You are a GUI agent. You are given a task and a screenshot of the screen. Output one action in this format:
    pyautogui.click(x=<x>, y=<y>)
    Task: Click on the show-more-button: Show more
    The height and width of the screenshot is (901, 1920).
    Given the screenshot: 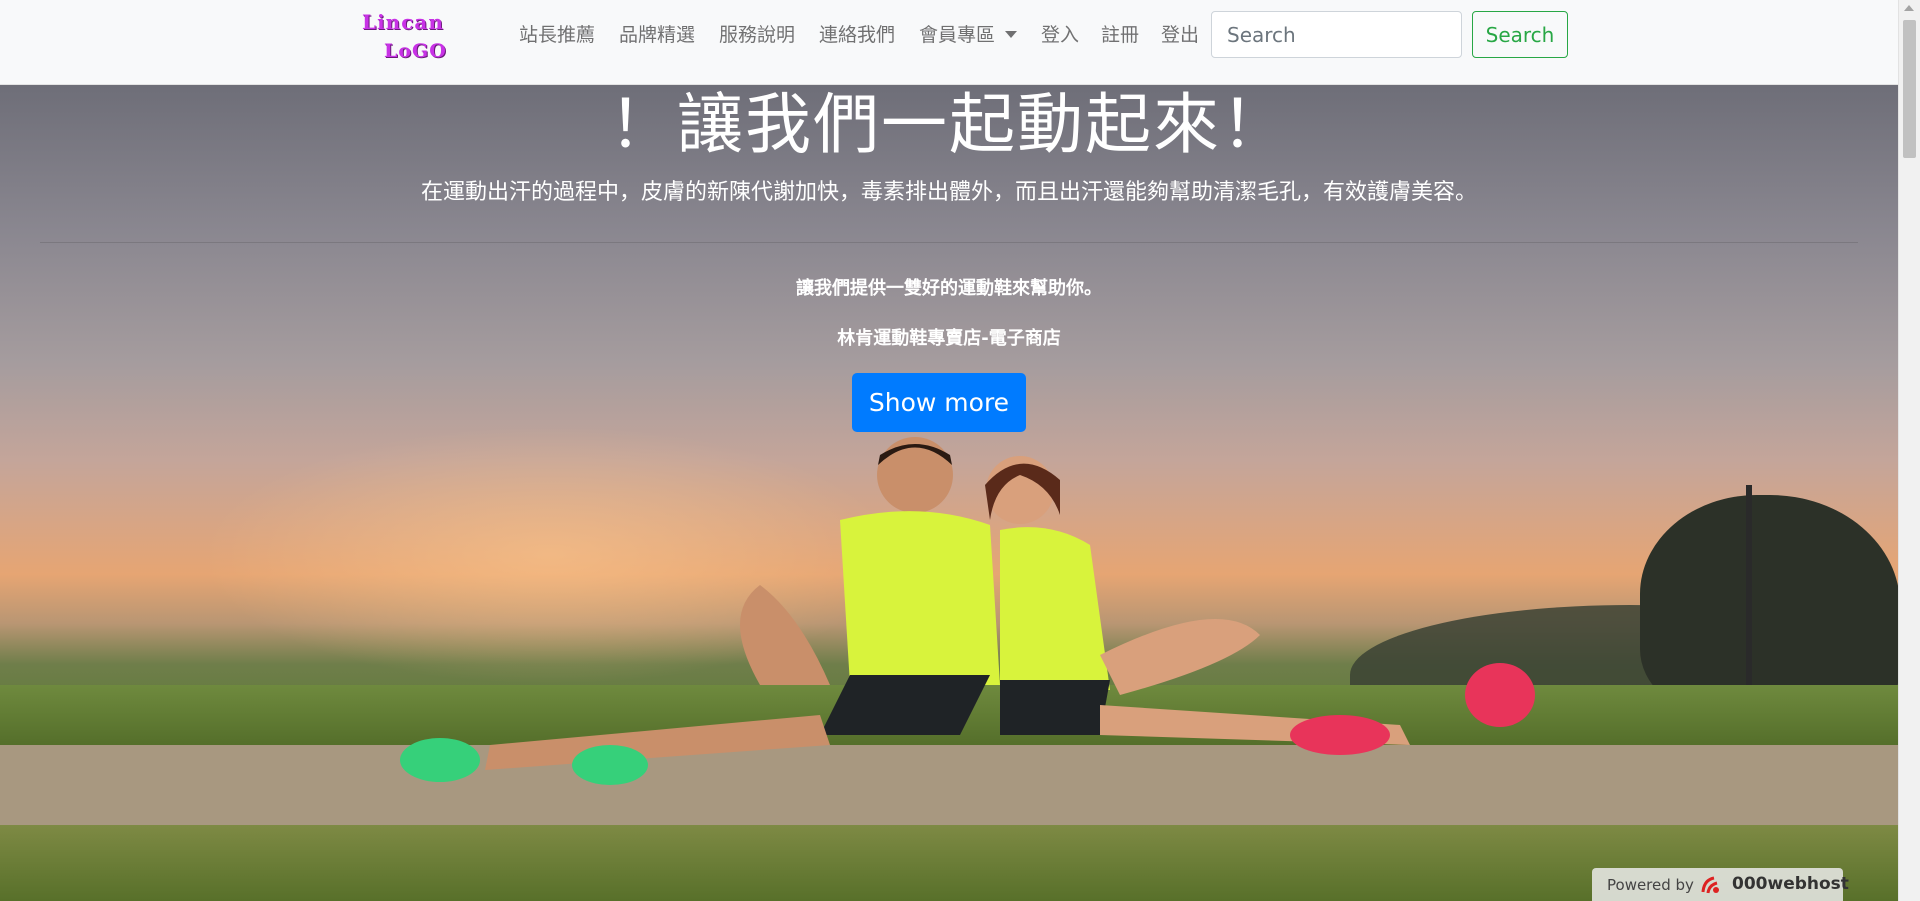 What is the action you would take?
    pyautogui.click(x=939, y=402)
    